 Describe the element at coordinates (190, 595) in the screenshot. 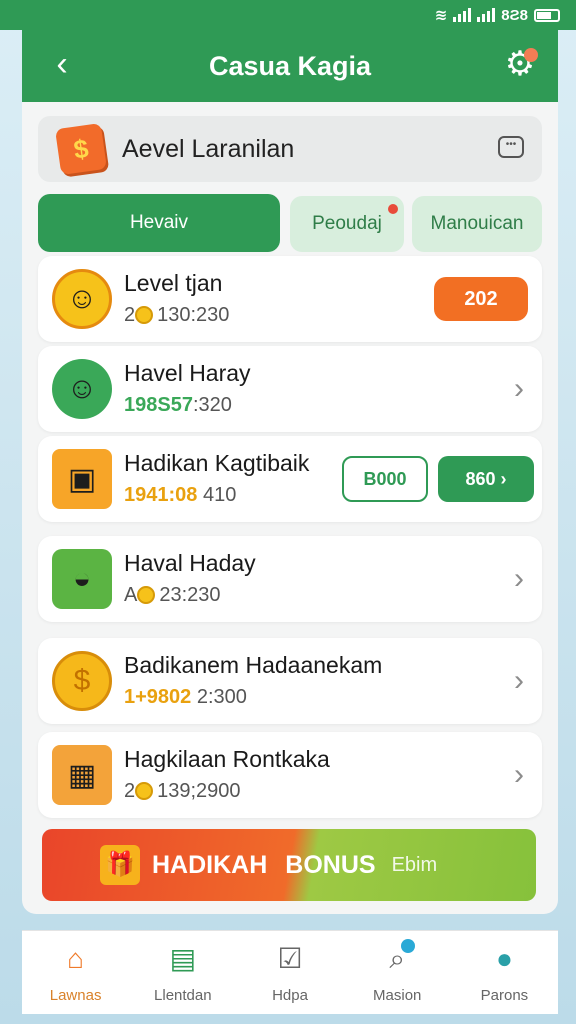

I see `item-sub-value: 23:230` at that location.